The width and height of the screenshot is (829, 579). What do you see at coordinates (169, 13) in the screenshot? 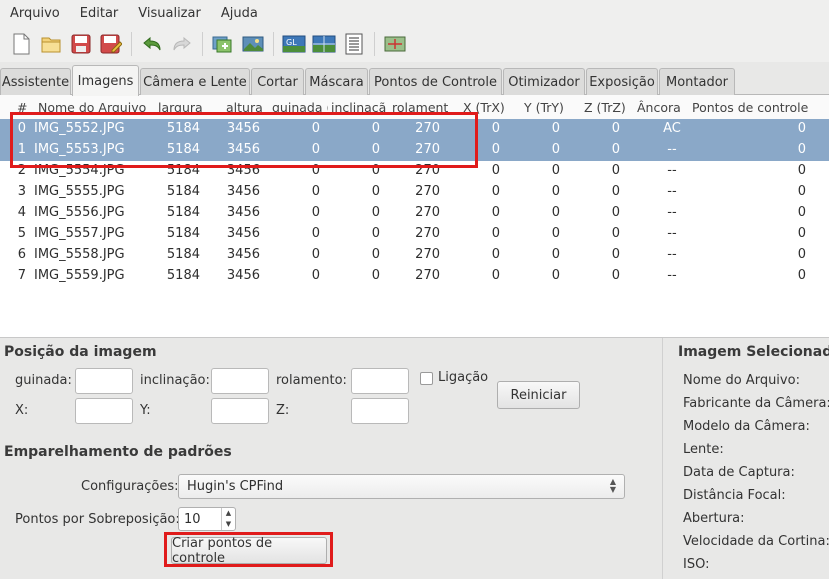
I see `menu-visualizar: Visualizar` at bounding box center [169, 13].